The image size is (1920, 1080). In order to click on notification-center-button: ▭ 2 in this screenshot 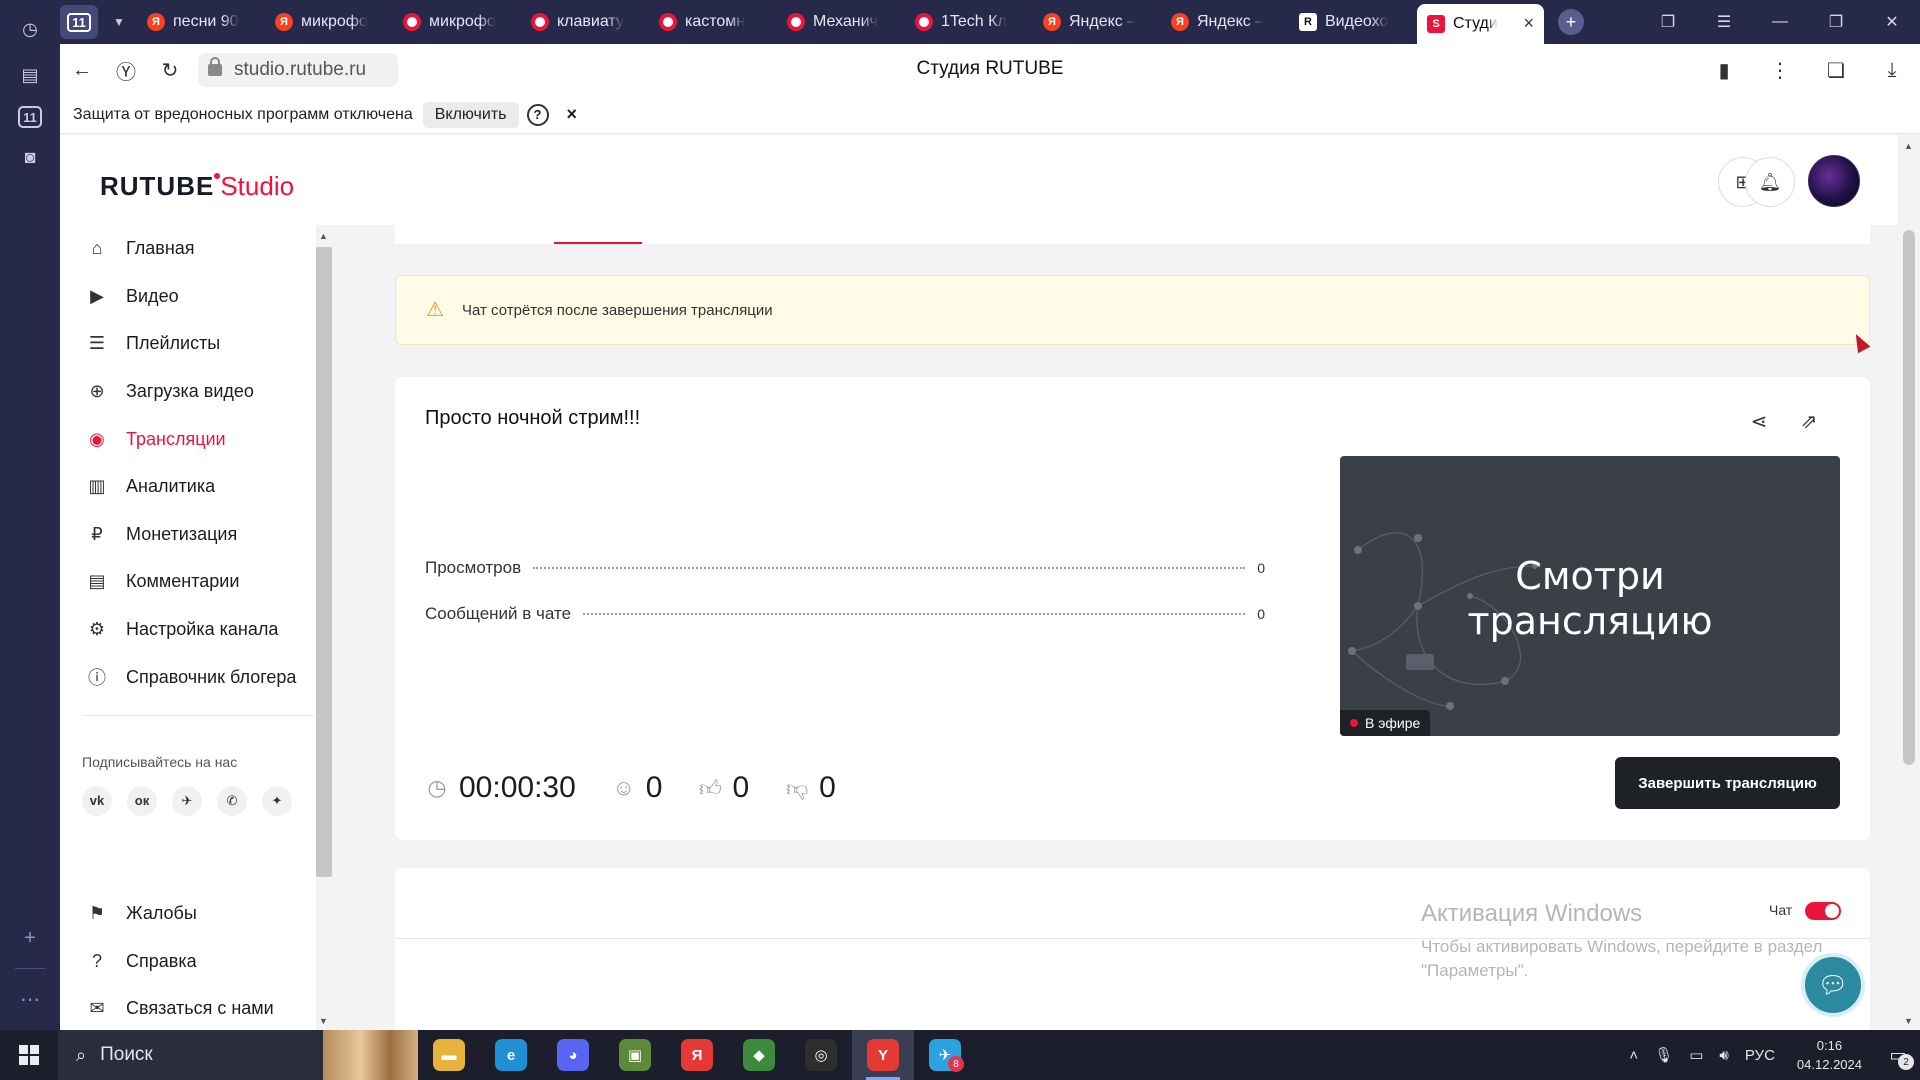, I will do `click(1898, 1055)`.